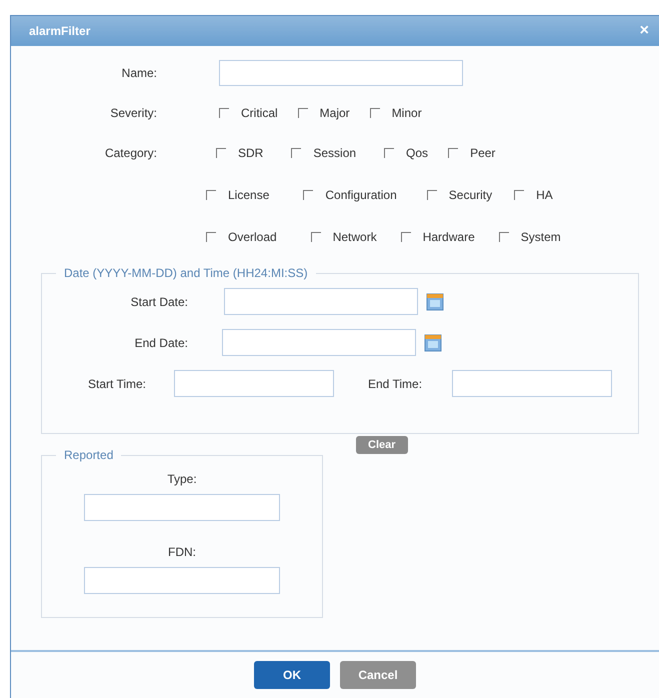 This screenshot has width=659, height=698. What do you see at coordinates (319, 342) in the screenshot?
I see `end-date-field` at bounding box center [319, 342].